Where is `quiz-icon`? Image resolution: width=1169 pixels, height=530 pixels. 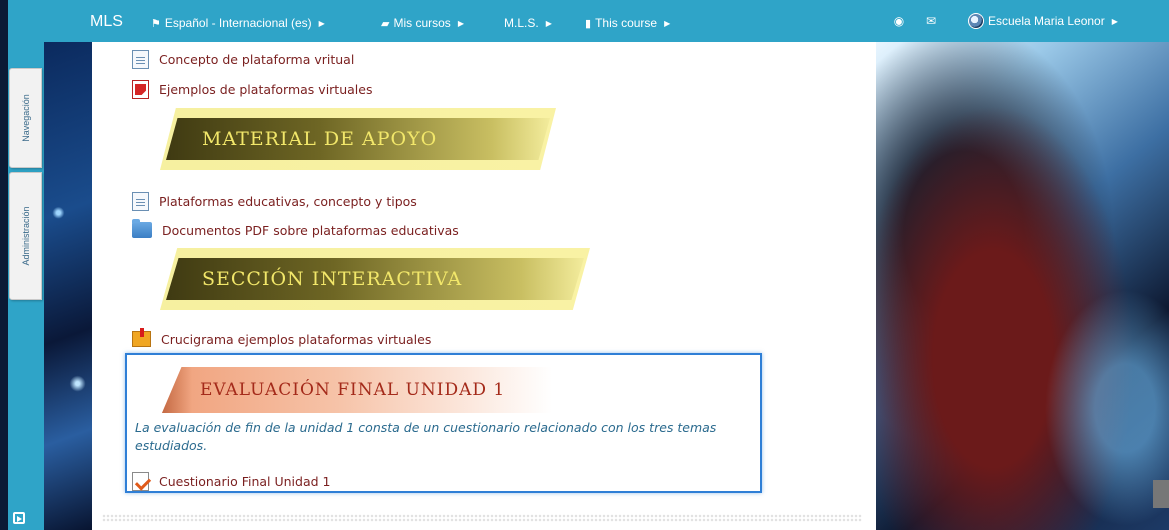
quiz-icon is located at coordinates (140, 481).